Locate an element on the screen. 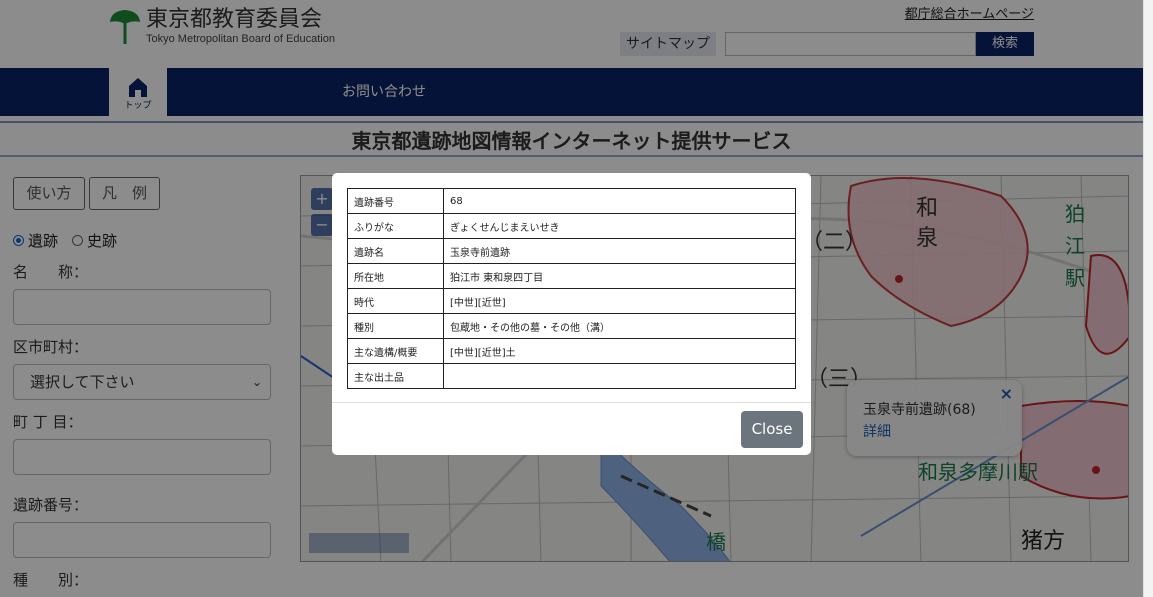 This screenshot has height=597, width=1153. detail-key: 所在地 is located at coordinates (395, 276).